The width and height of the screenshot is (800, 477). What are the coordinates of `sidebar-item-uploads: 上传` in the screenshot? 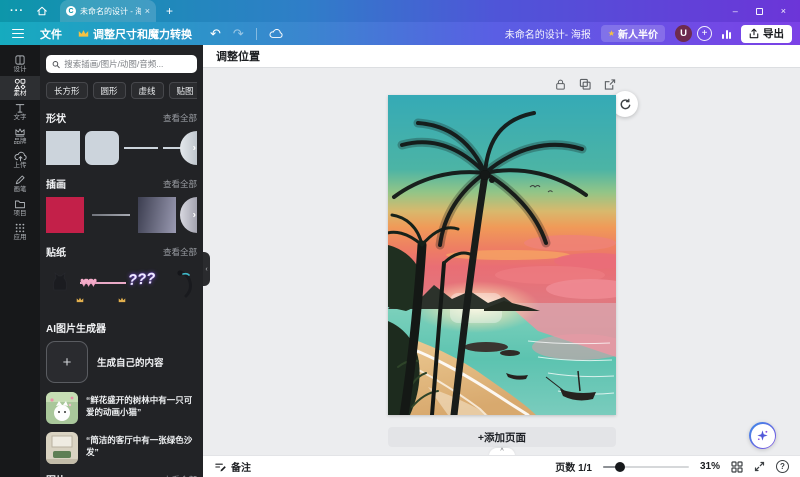 It's located at (20, 160).